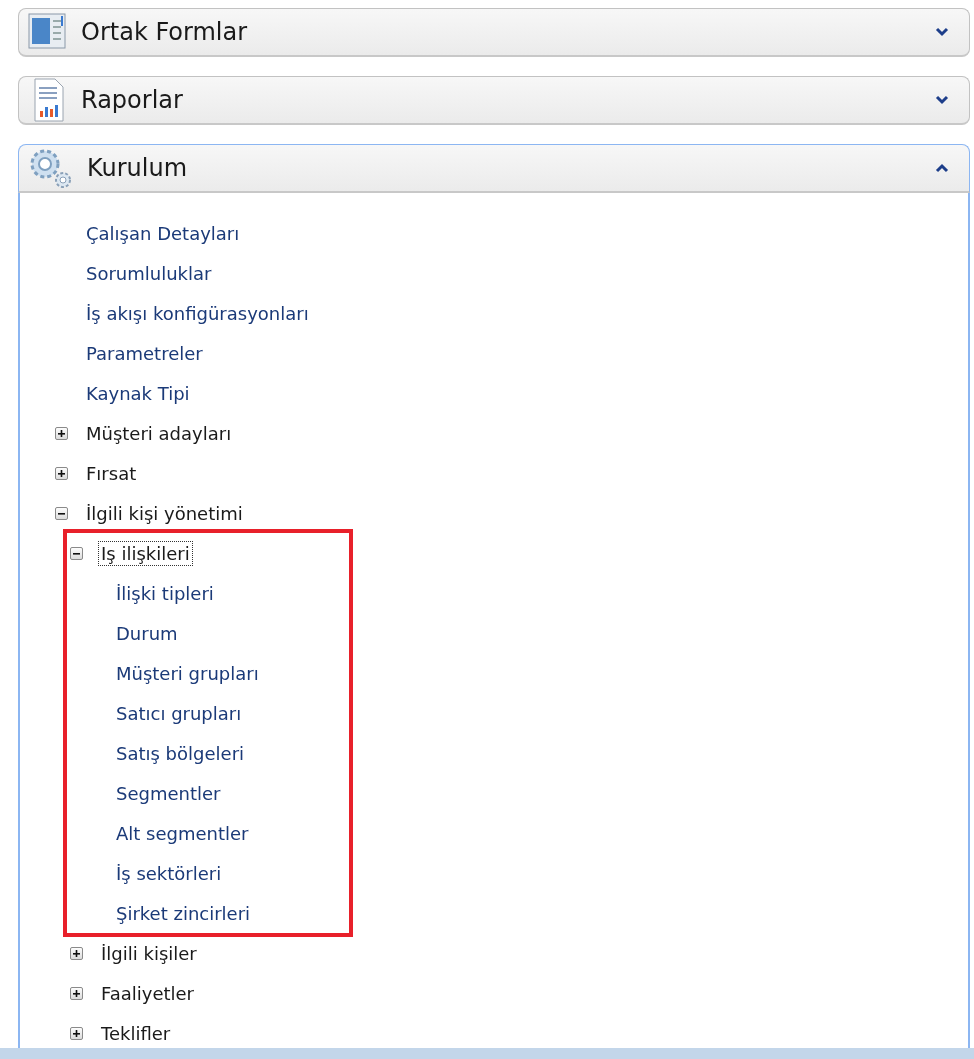  I want to click on tree-link: Şirket zincirleri, so click(183, 913).